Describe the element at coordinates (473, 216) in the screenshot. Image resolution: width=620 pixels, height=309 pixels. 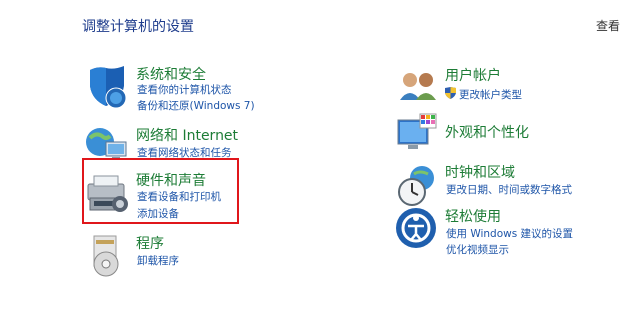
I see `category-title-ease-of-access: 轻松使用` at that location.